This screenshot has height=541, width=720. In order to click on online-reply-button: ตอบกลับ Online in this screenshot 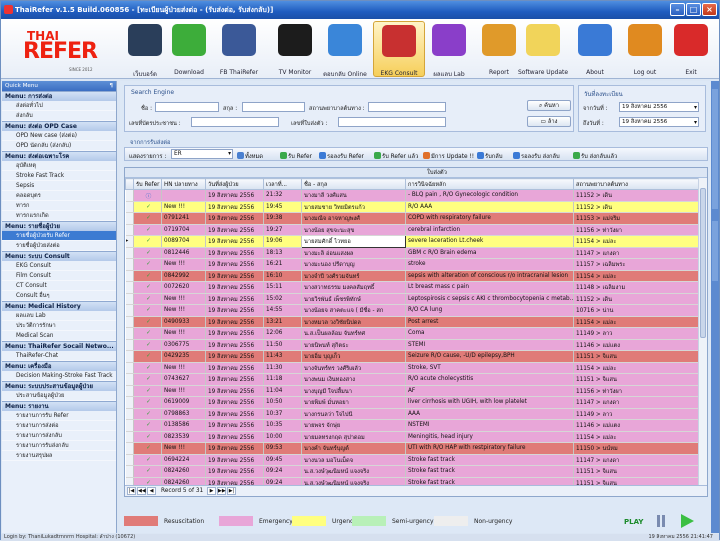, I will do `click(345, 49)`.